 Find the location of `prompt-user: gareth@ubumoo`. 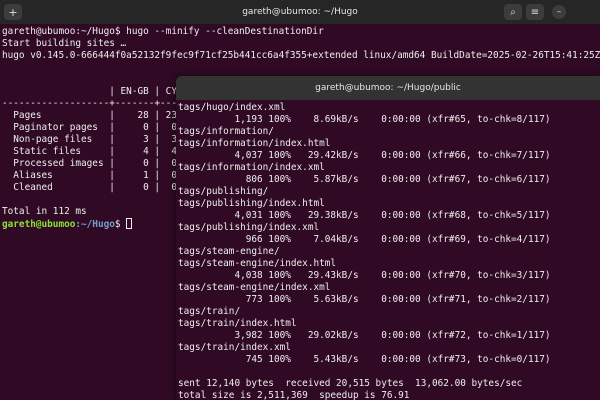

prompt-user: gareth@ubumoo is located at coordinates (39, 224).